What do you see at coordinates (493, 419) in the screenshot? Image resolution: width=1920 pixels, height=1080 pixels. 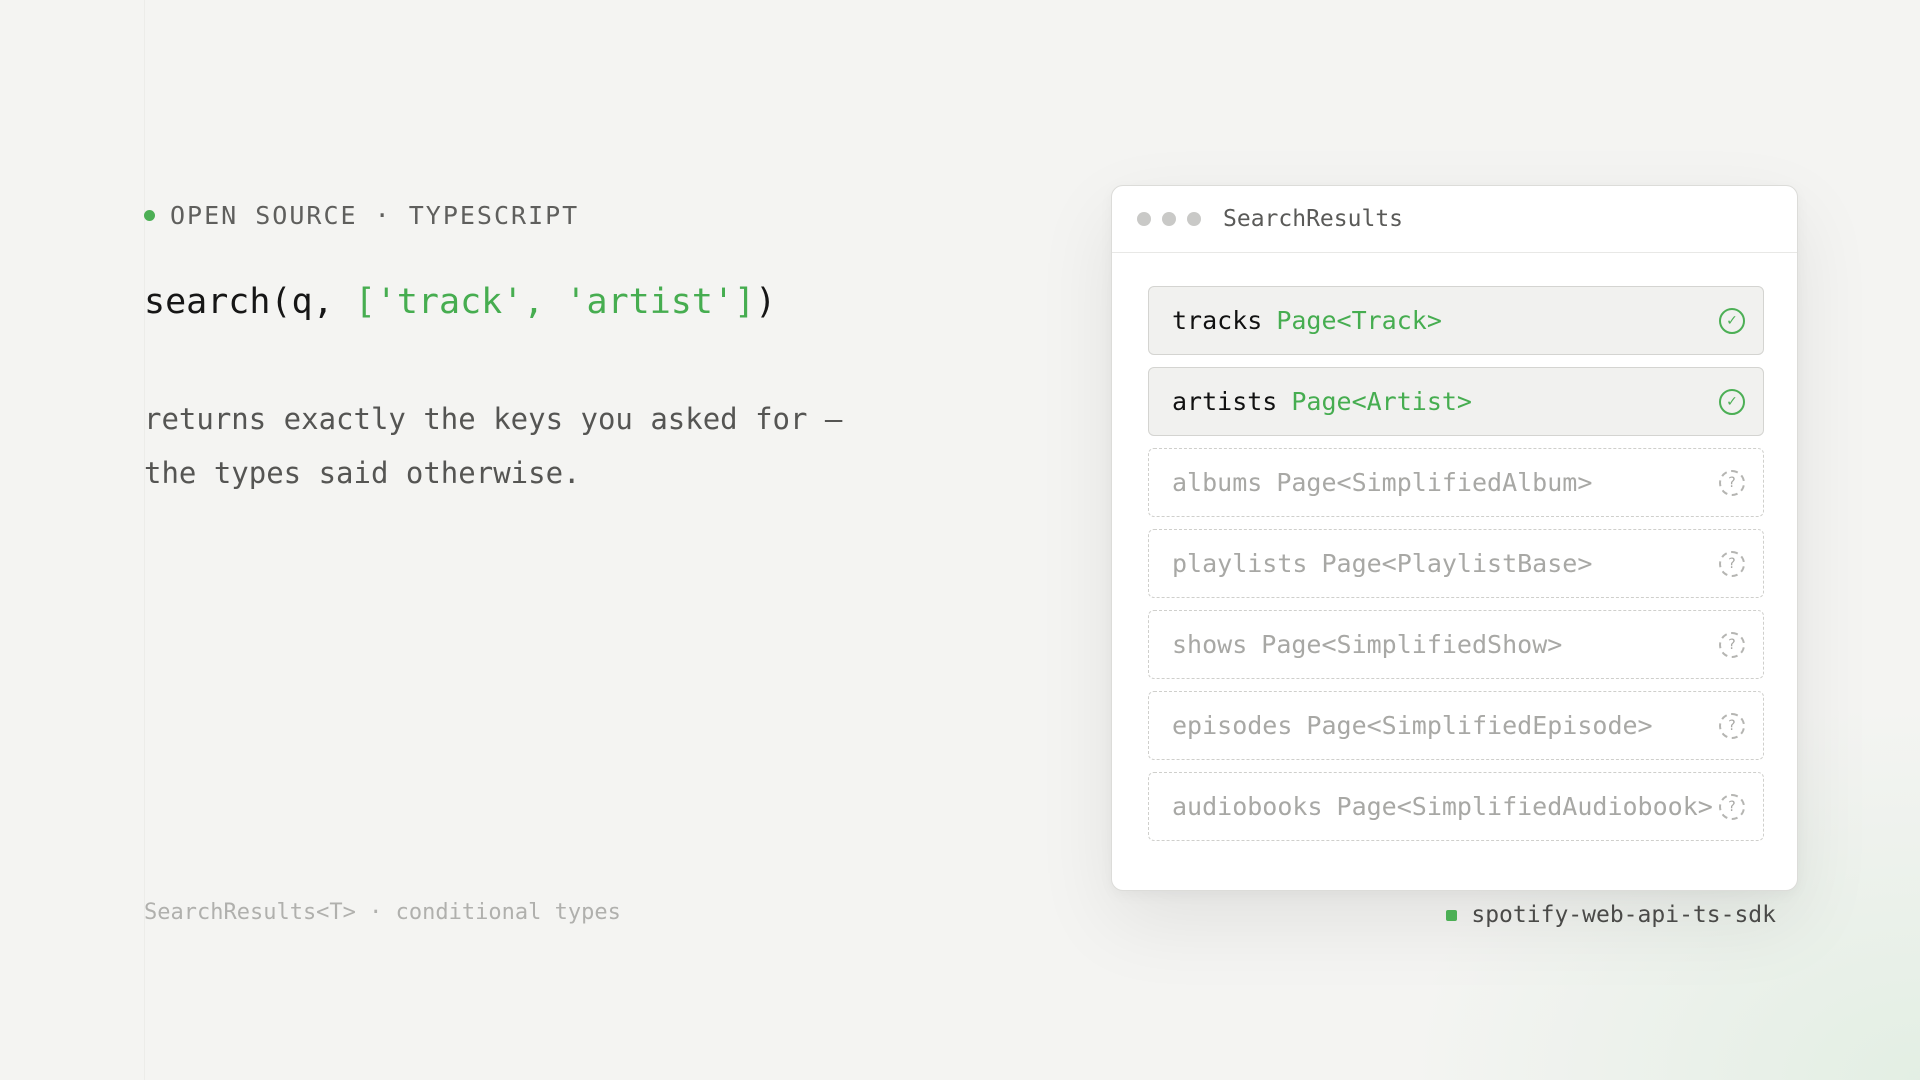 I see `description-line-1: returns exactly the keys you asked for —` at bounding box center [493, 419].